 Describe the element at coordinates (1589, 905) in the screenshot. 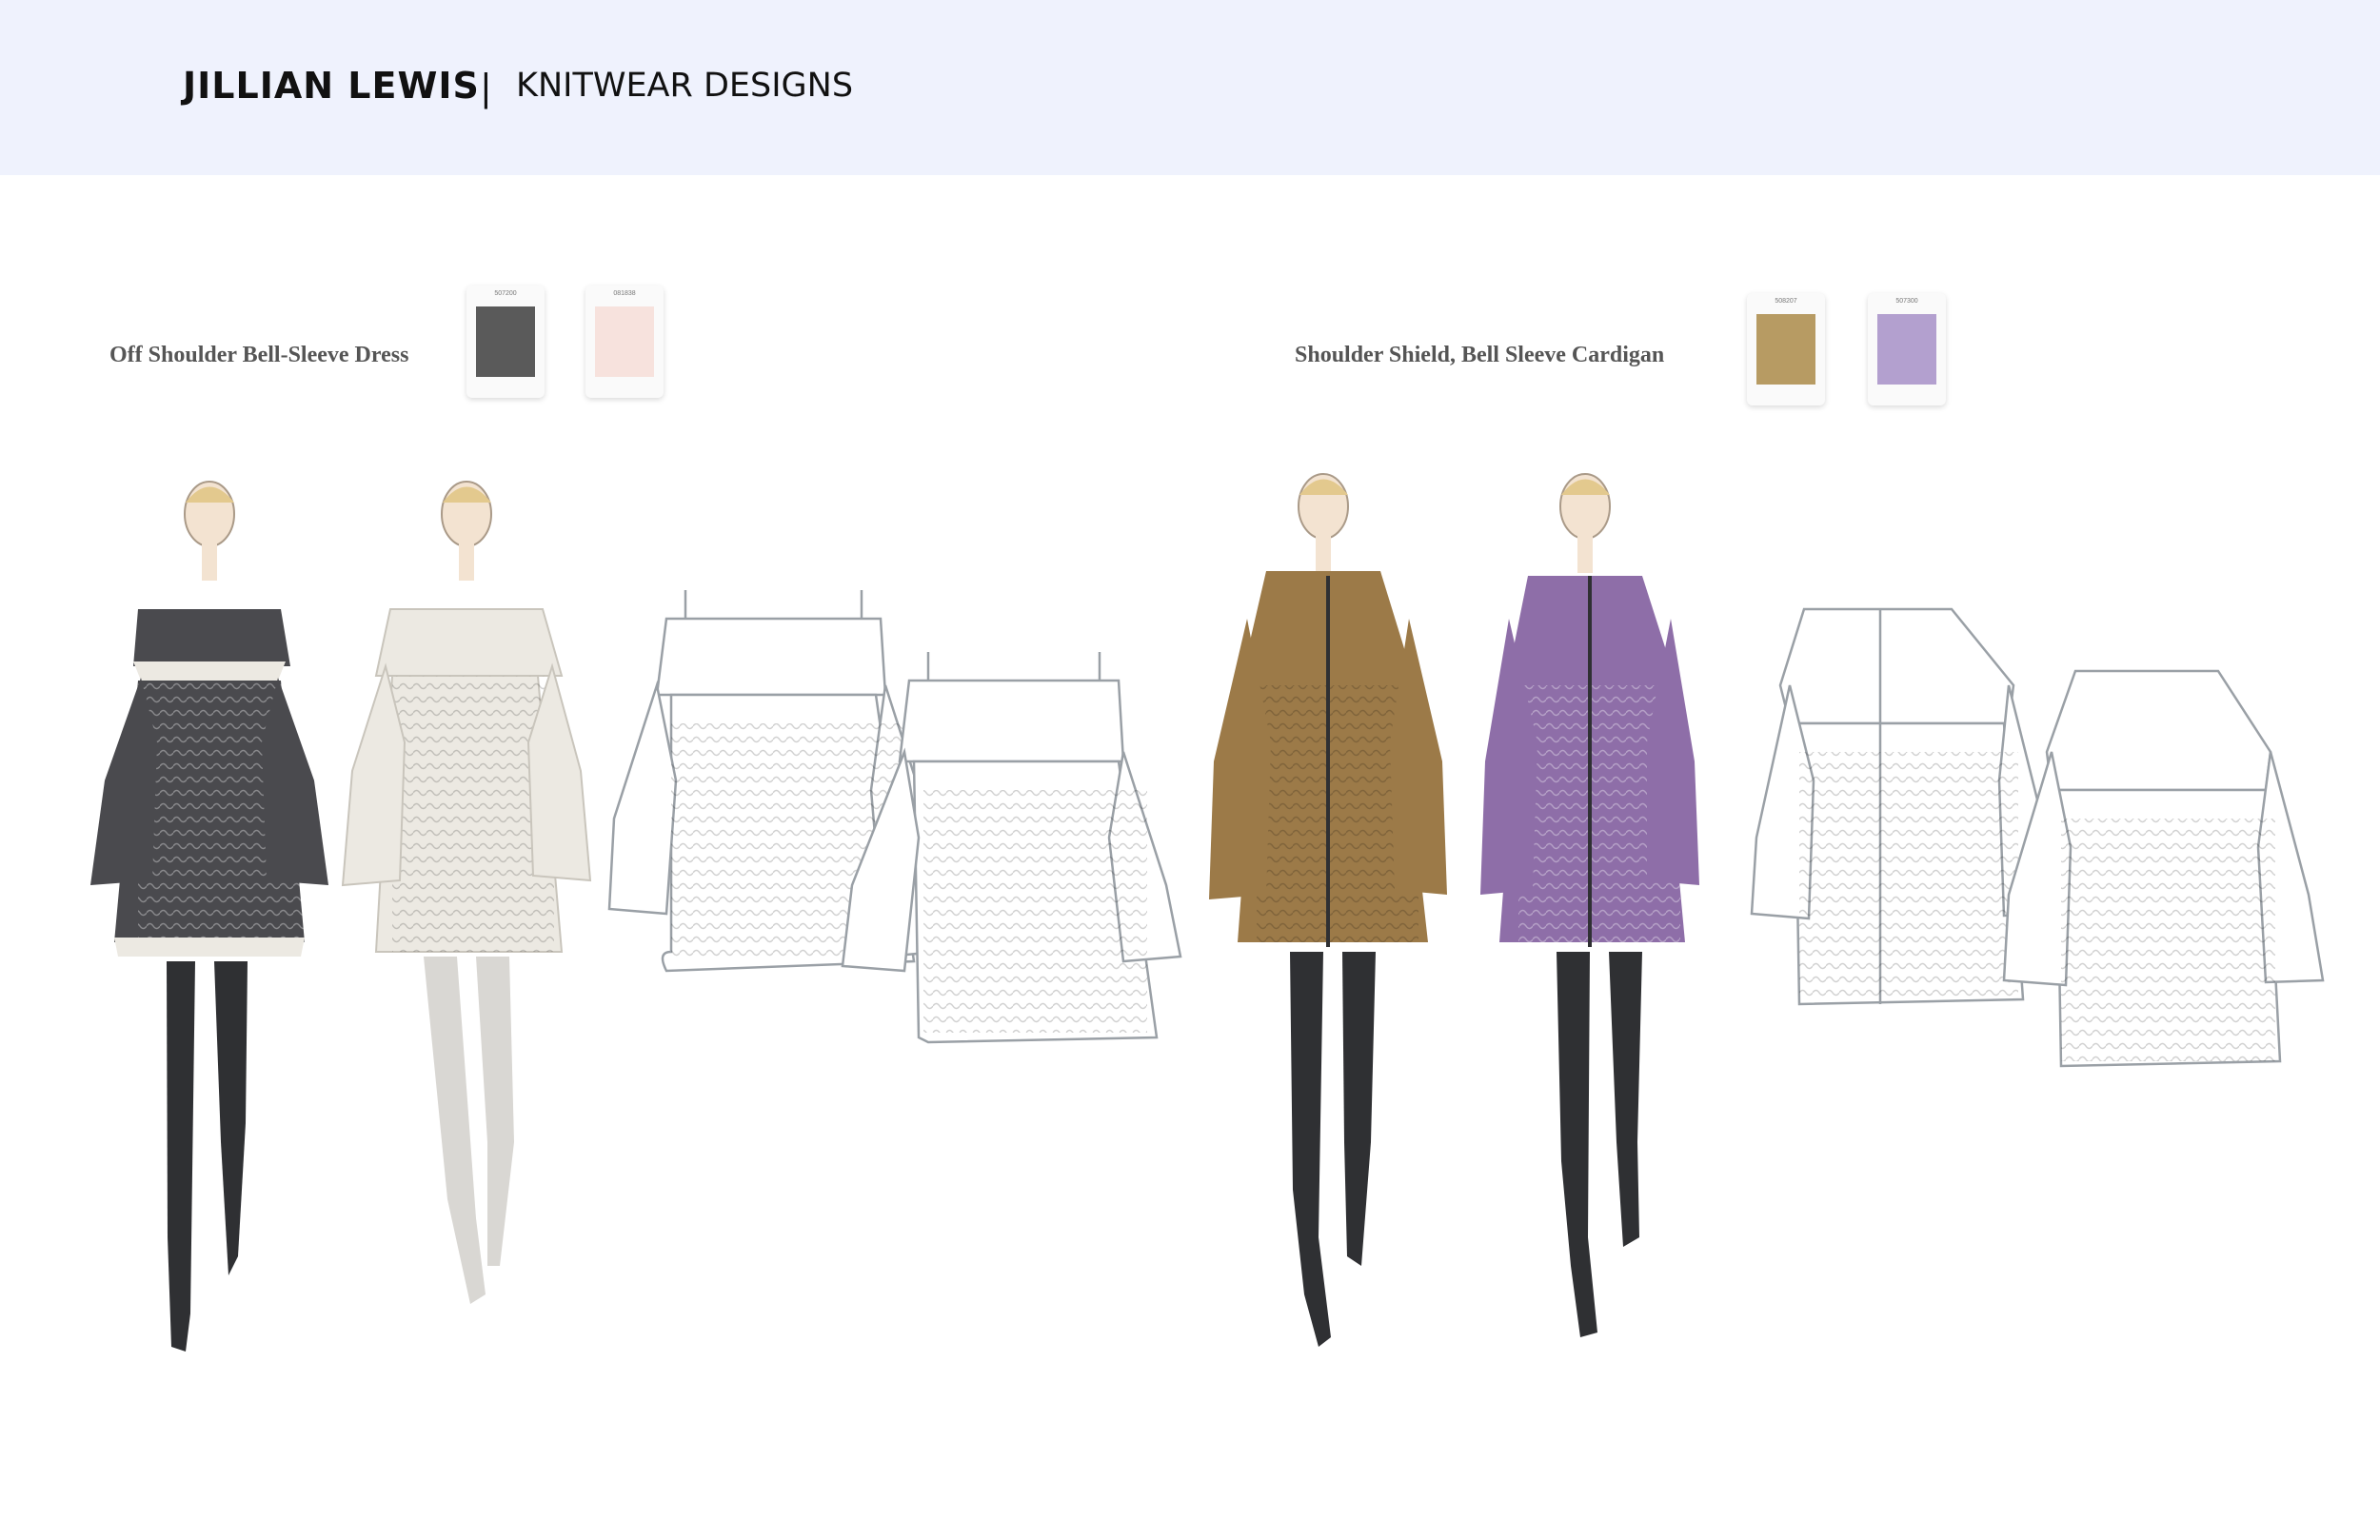

I see `figure-lilac-cardigan` at that location.